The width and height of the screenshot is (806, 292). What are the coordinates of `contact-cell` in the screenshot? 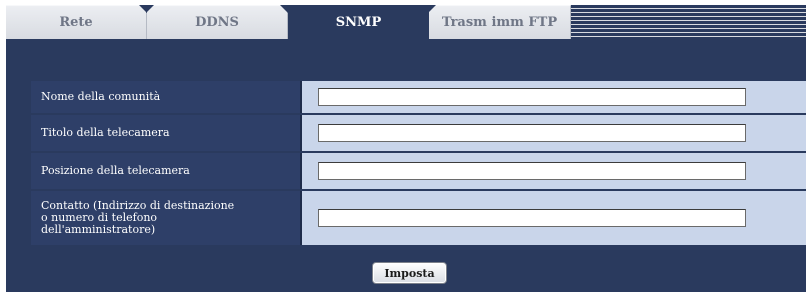 It's located at (554, 218).